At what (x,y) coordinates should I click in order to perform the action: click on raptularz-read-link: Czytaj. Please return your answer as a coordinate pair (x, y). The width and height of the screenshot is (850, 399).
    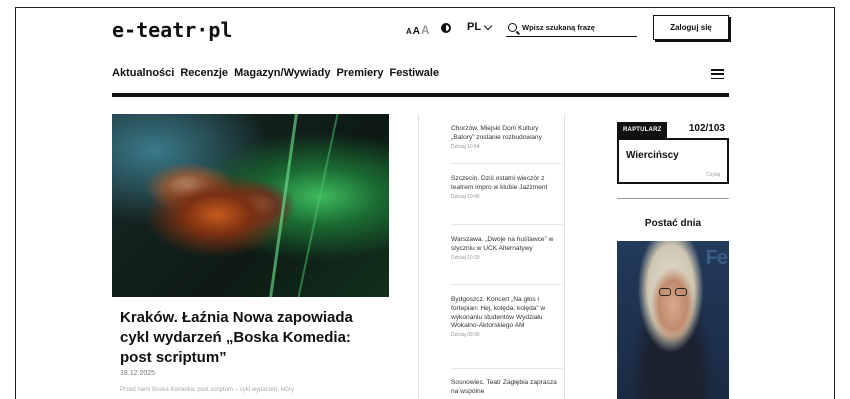
    Looking at the image, I should click on (713, 175).